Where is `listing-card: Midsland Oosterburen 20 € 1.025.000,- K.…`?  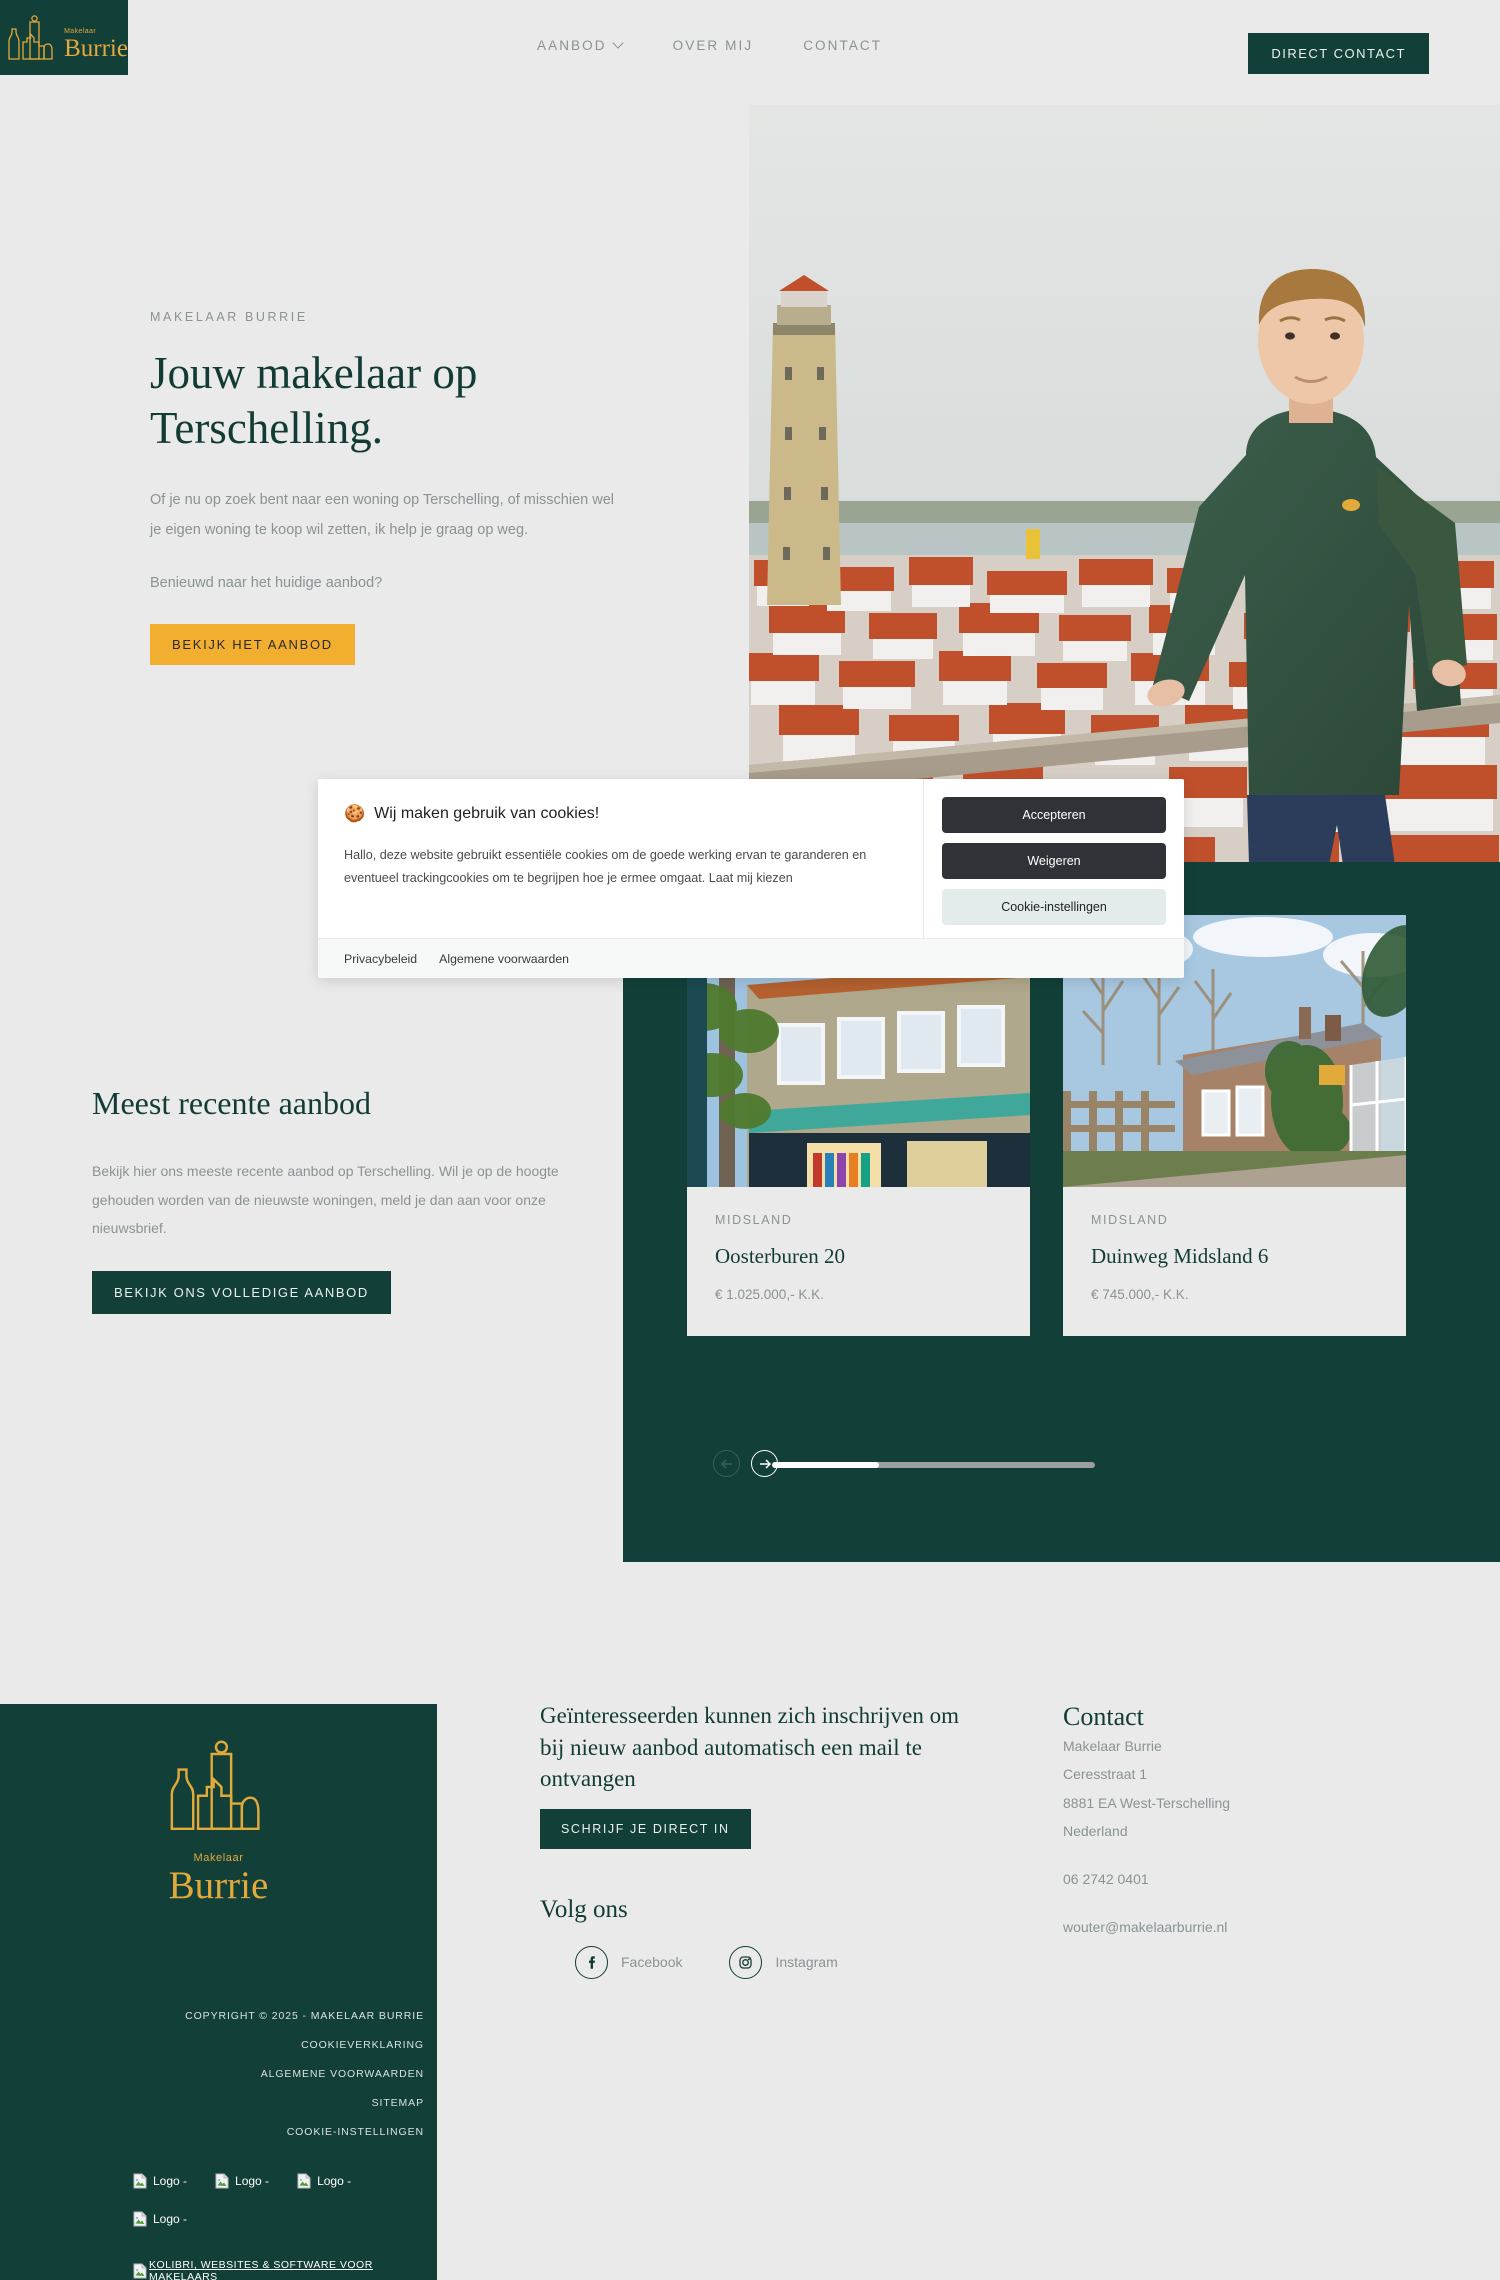 listing-card: Midsland Oosterburen 20 € 1.025.000,- K.… is located at coordinates (858, 1125).